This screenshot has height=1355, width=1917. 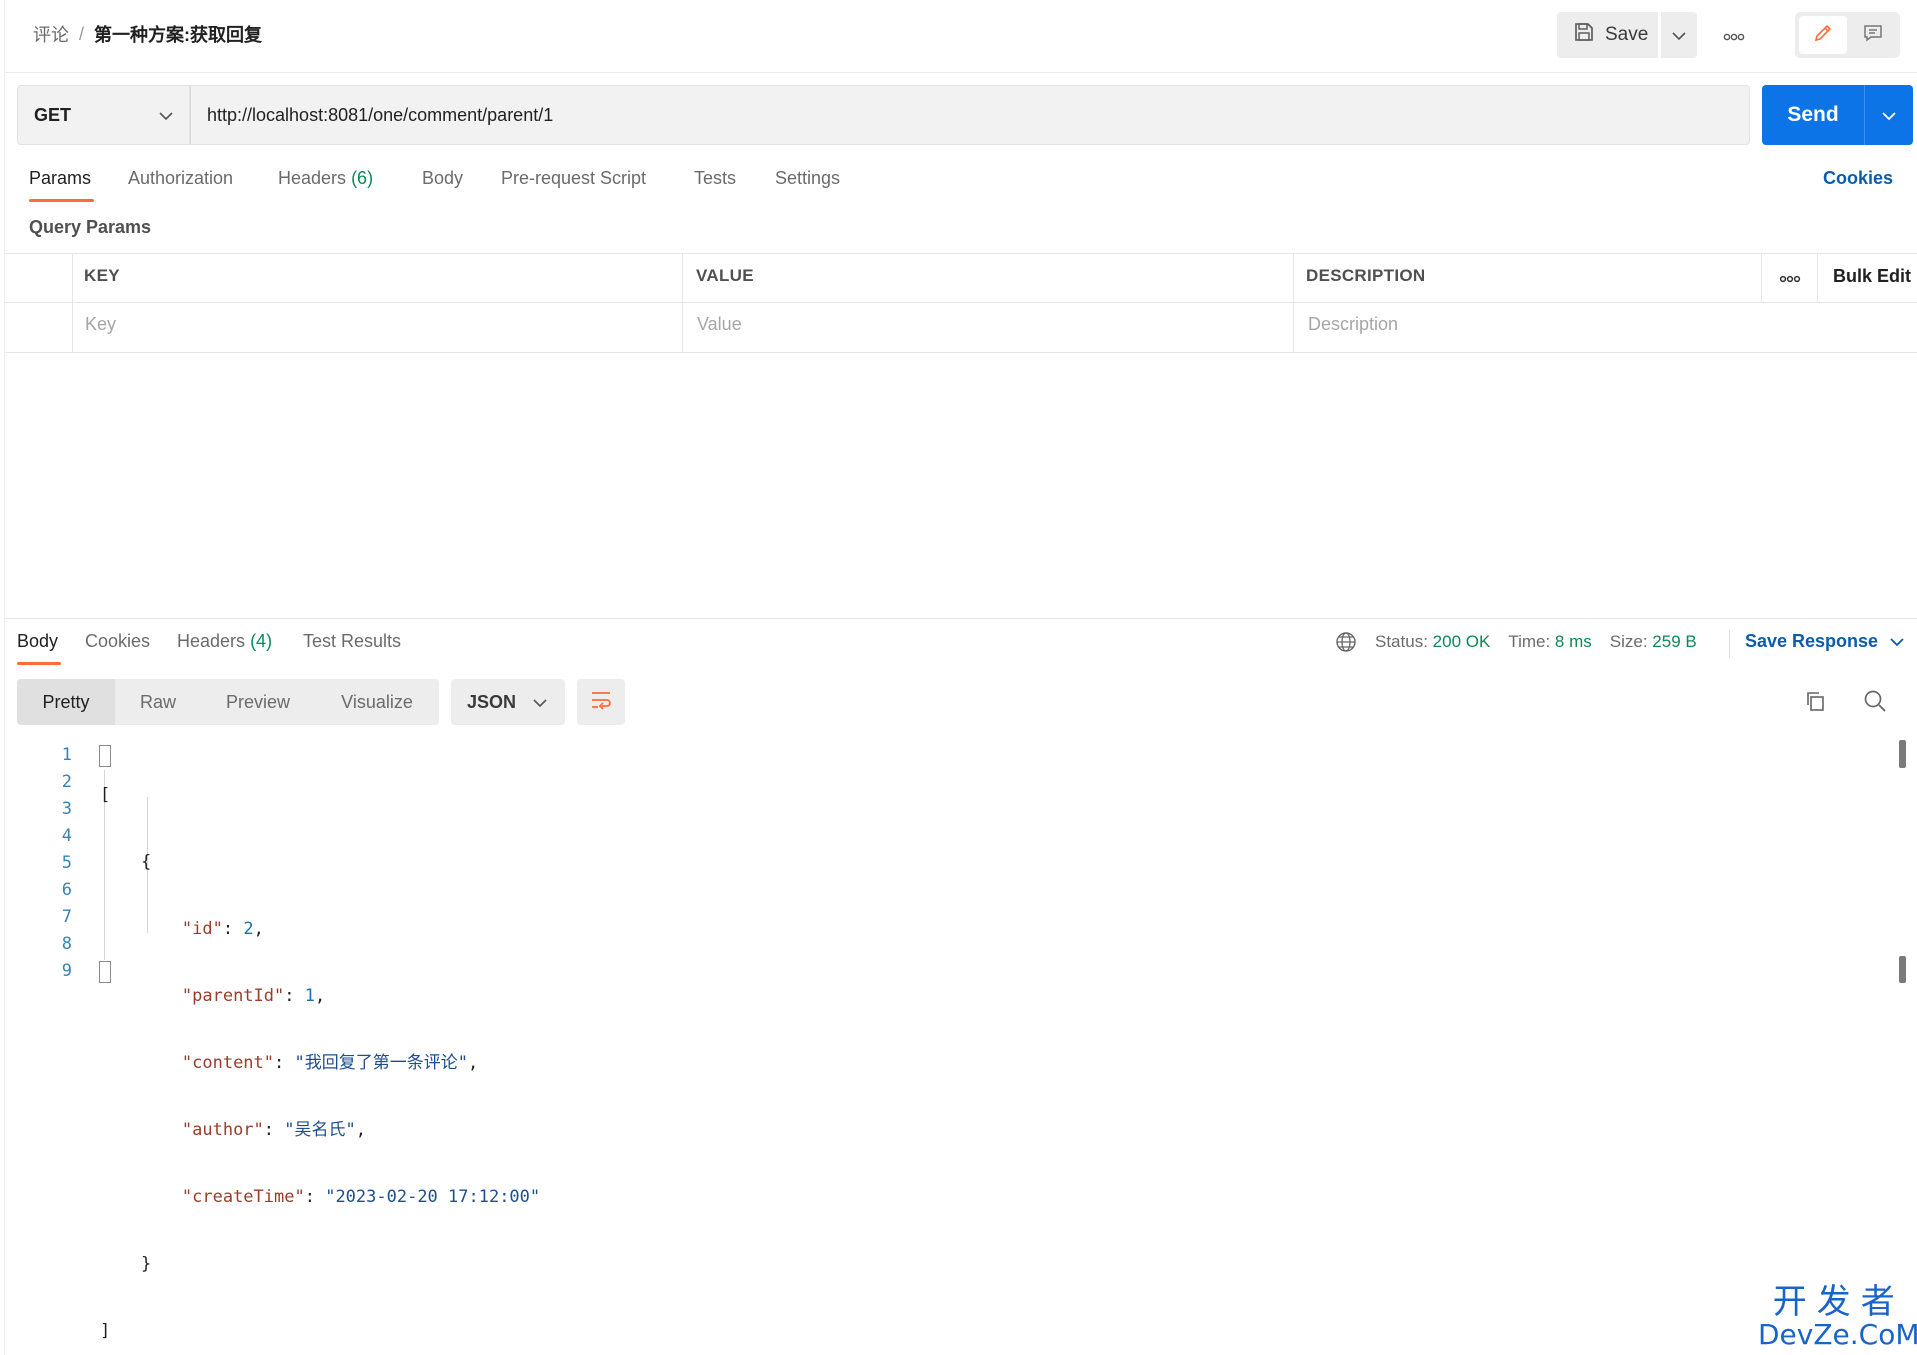 What do you see at coordinates (51, 34) in the screenshot?
I see `breadcrumb-collection: 评论` at bounding box center [51, 34].